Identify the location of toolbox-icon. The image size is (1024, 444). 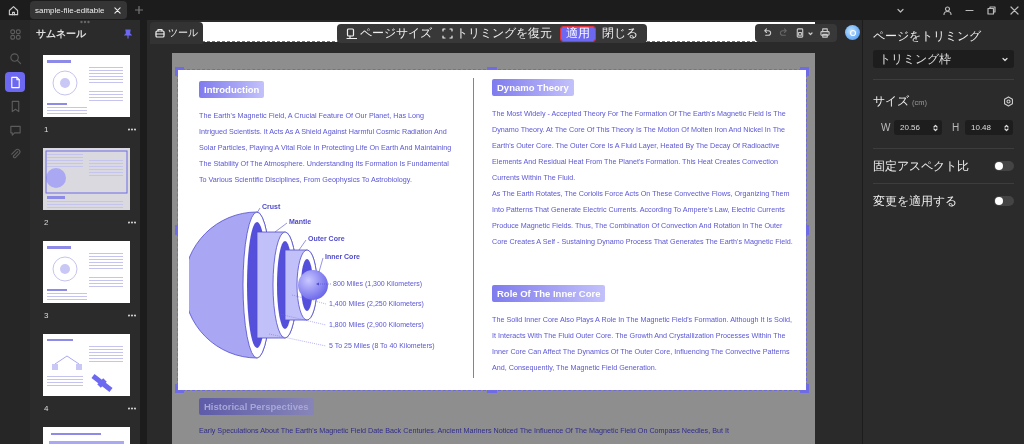
(160, 33).